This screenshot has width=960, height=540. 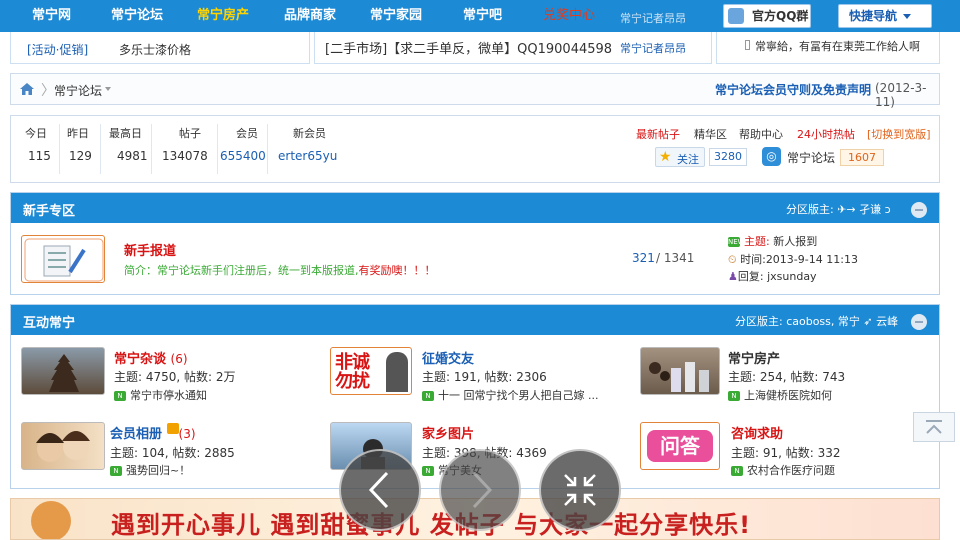 I want to click on section-moderators: 分区版主: caoboss, 常宁 ➶ 云峰, so click(x=817, y=321).